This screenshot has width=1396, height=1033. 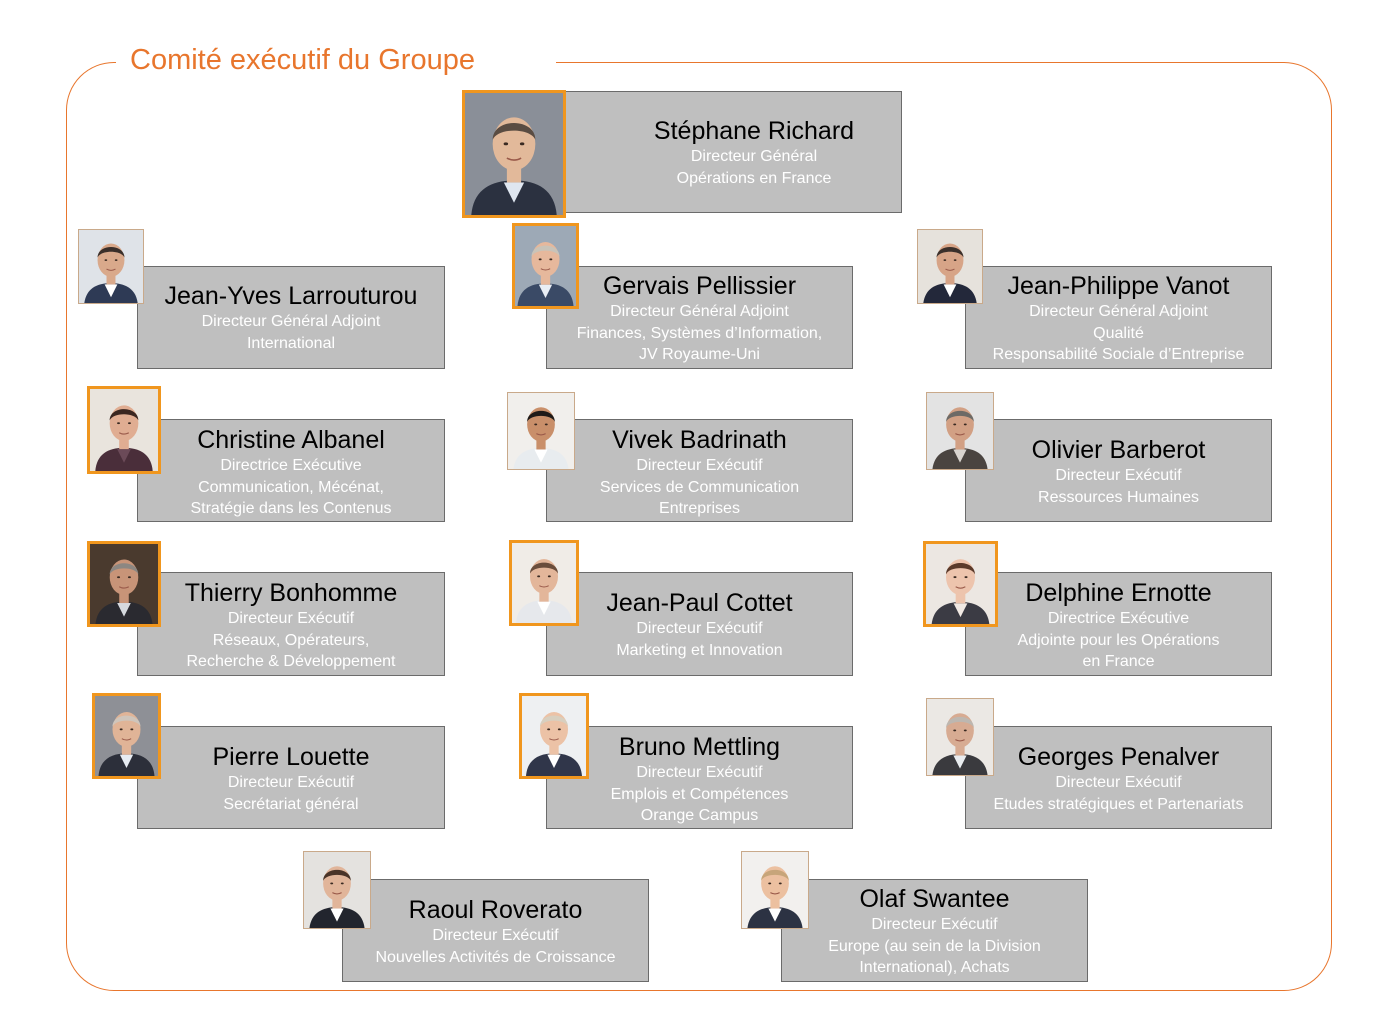 What do you see at coordinates (302, 60) in the screenshot?
I see `page-title: Comité exécutif du Groupe` at bounding box center [302, 60].